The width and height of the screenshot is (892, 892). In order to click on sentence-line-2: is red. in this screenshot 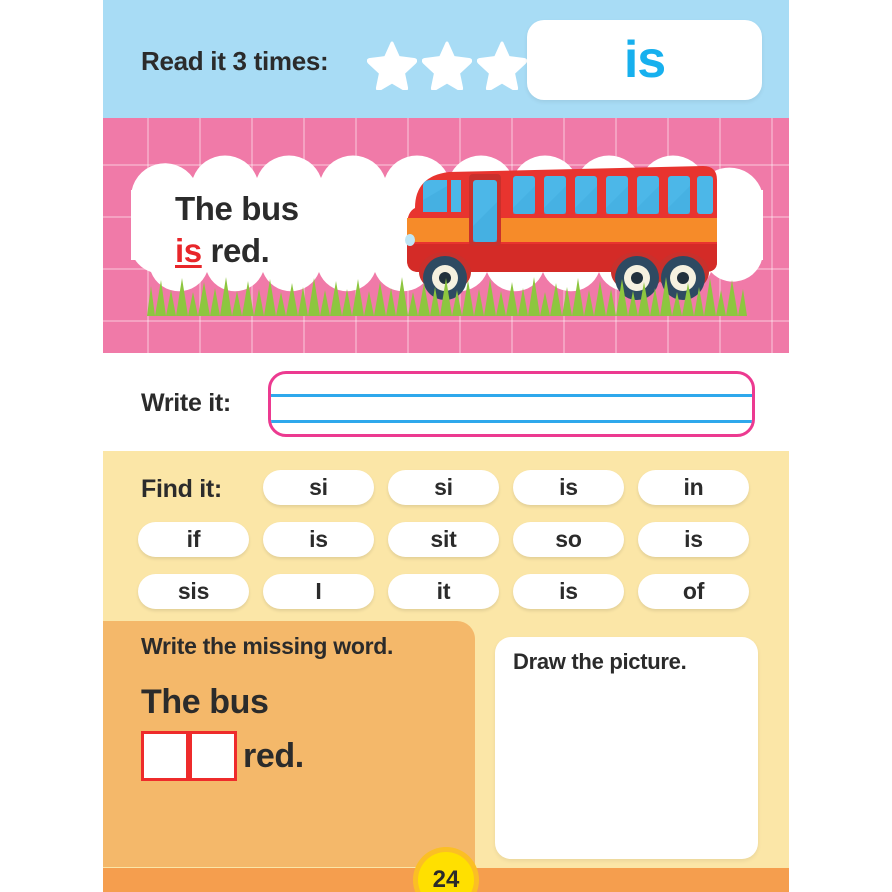, I will do `click(237, 251)`.